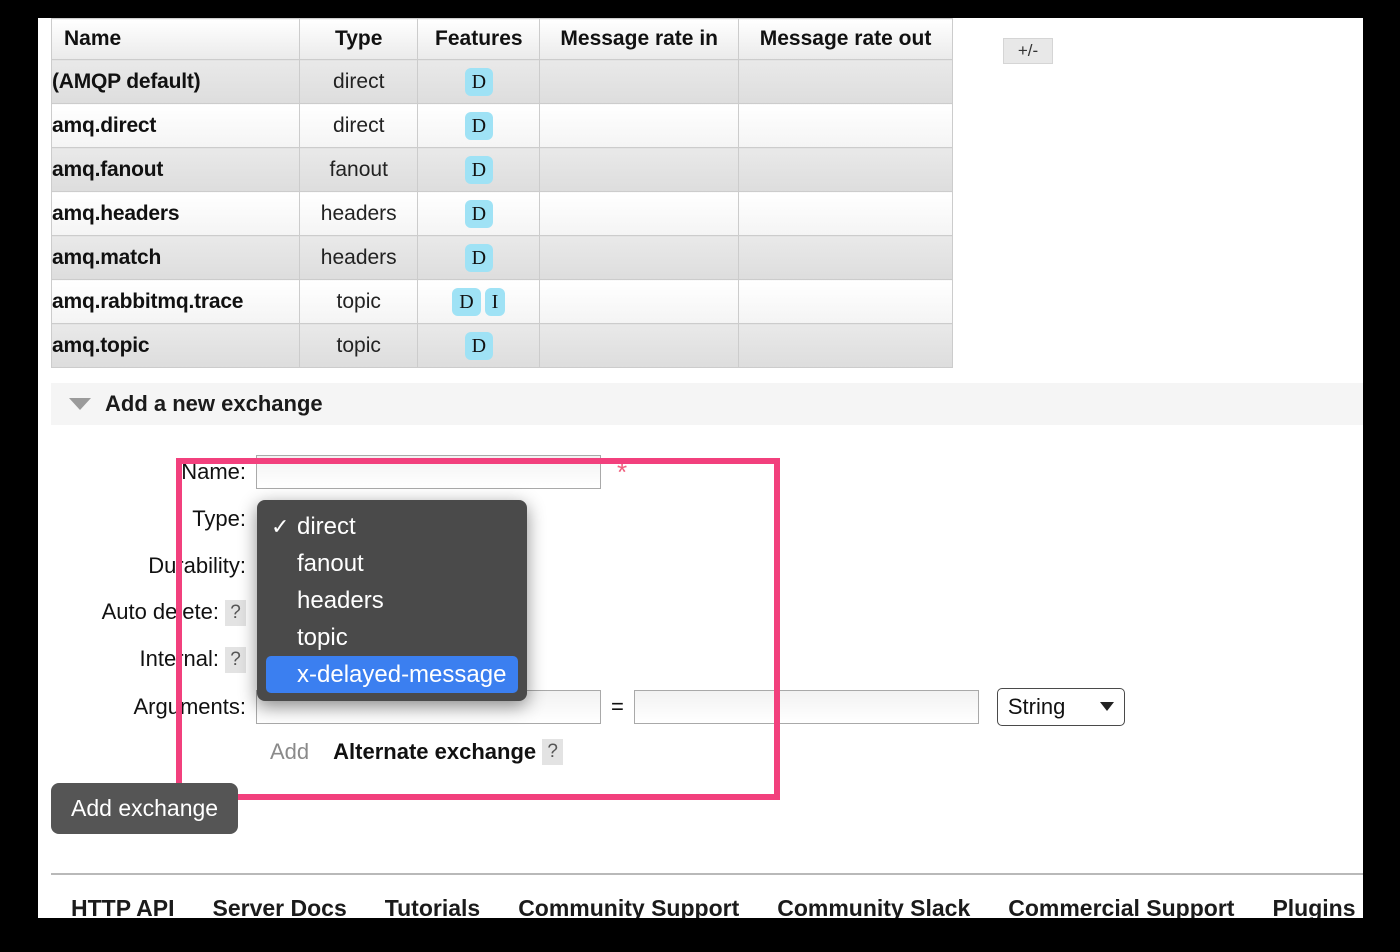 The height and width of the screenshot is (952, 1400). What do you see at coordinates (175, 213) in the screenshot?
I see `exchange-name-link: amq.headers` at bounding box center [175, 213].